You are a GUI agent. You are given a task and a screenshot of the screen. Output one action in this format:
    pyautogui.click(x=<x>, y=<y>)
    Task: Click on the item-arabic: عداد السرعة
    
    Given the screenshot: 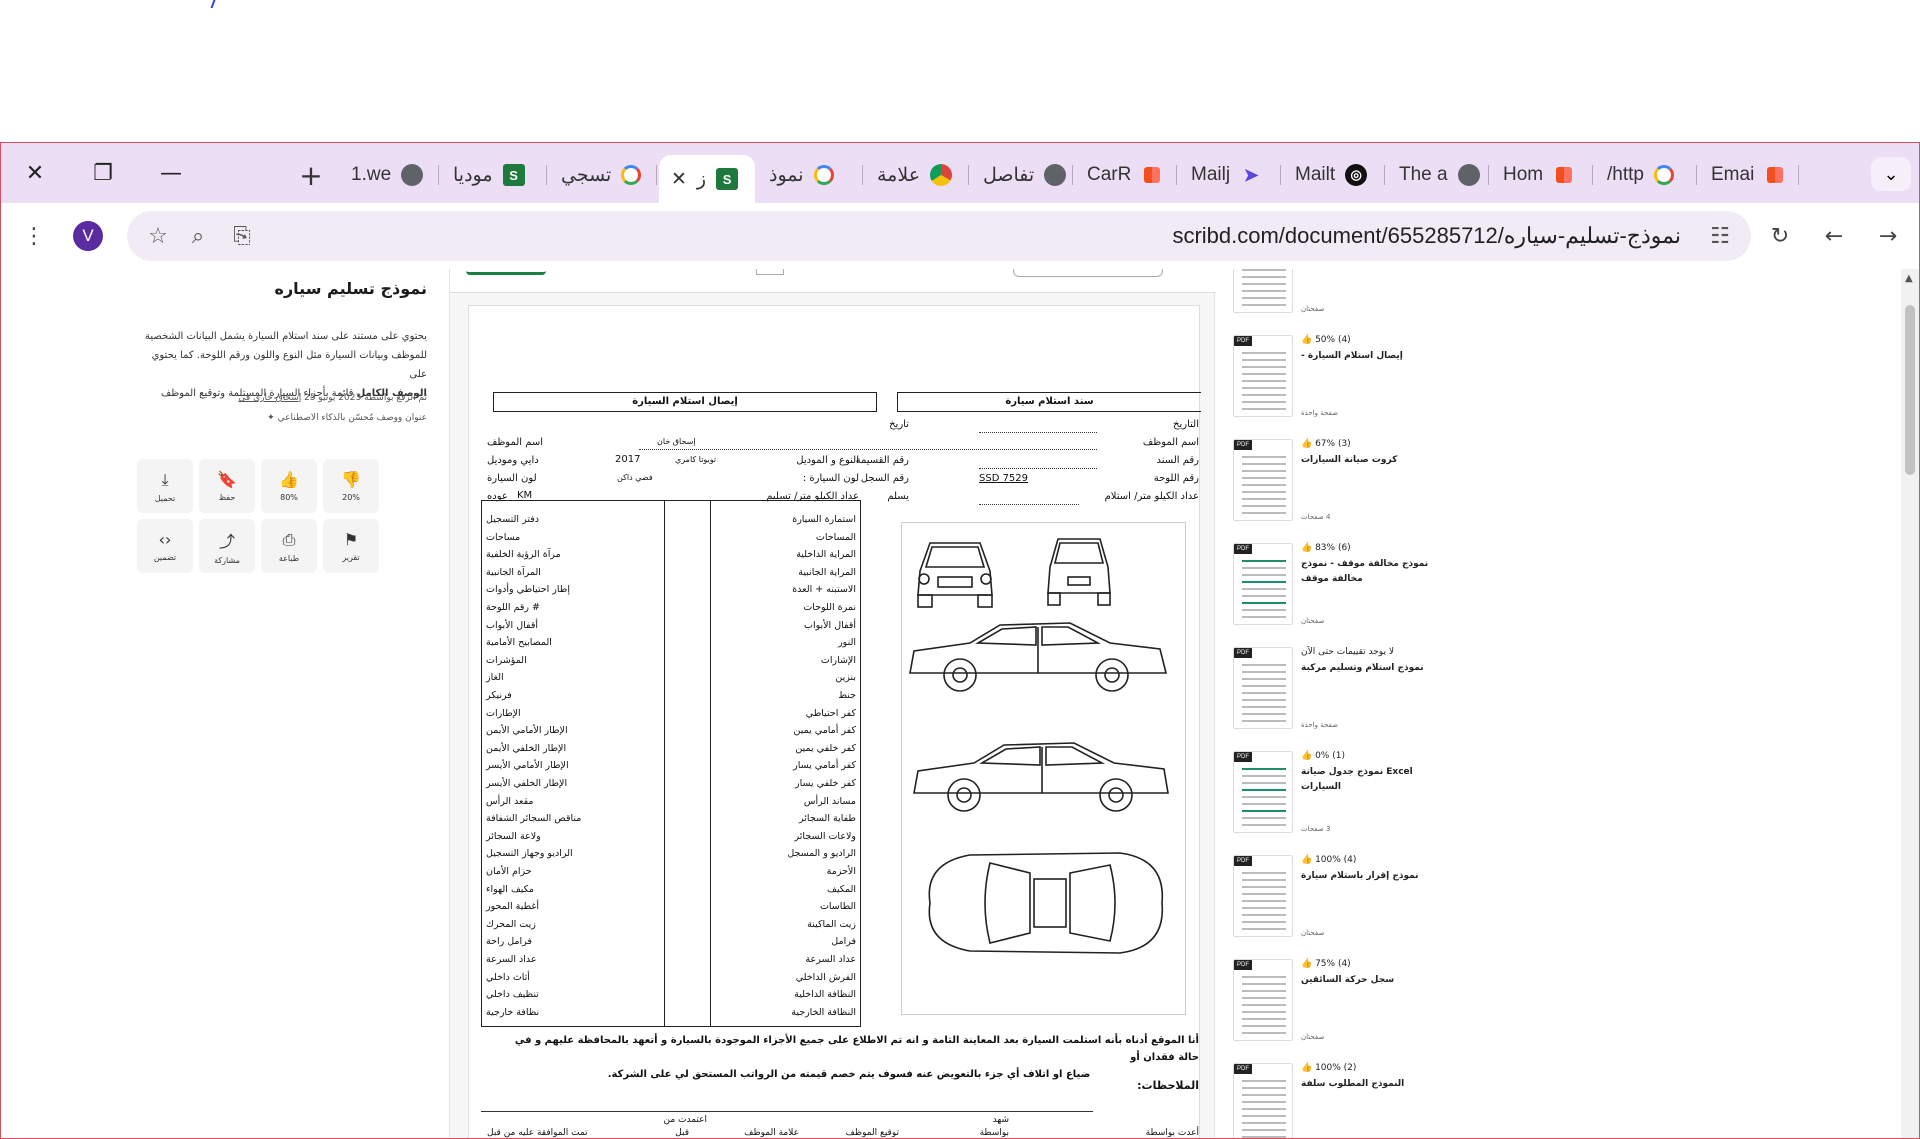 What is the action you would take?
    pyautogui.click(x=830, y=959)
    